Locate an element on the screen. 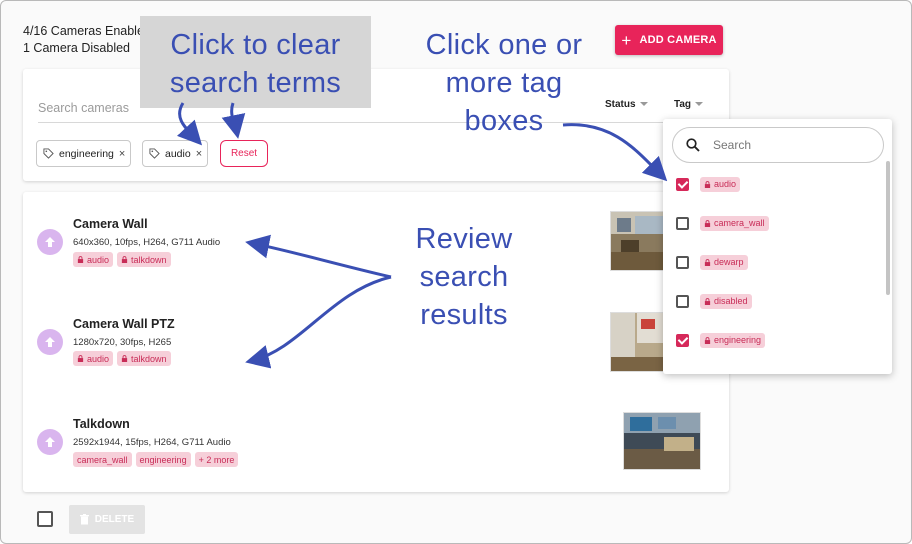 Image resolution: width=912 pixels, height=544 pixels. arrow-to-chip-close is located at coordinates (189, 124).